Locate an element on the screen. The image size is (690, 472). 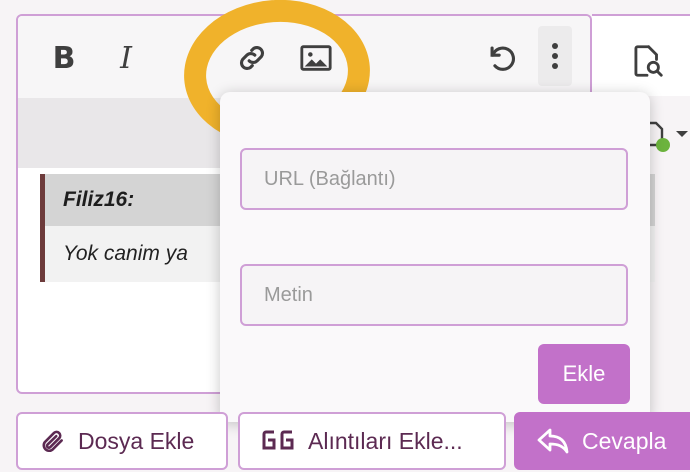
editor-toolbar: B I is located at coordinates (304, 57).